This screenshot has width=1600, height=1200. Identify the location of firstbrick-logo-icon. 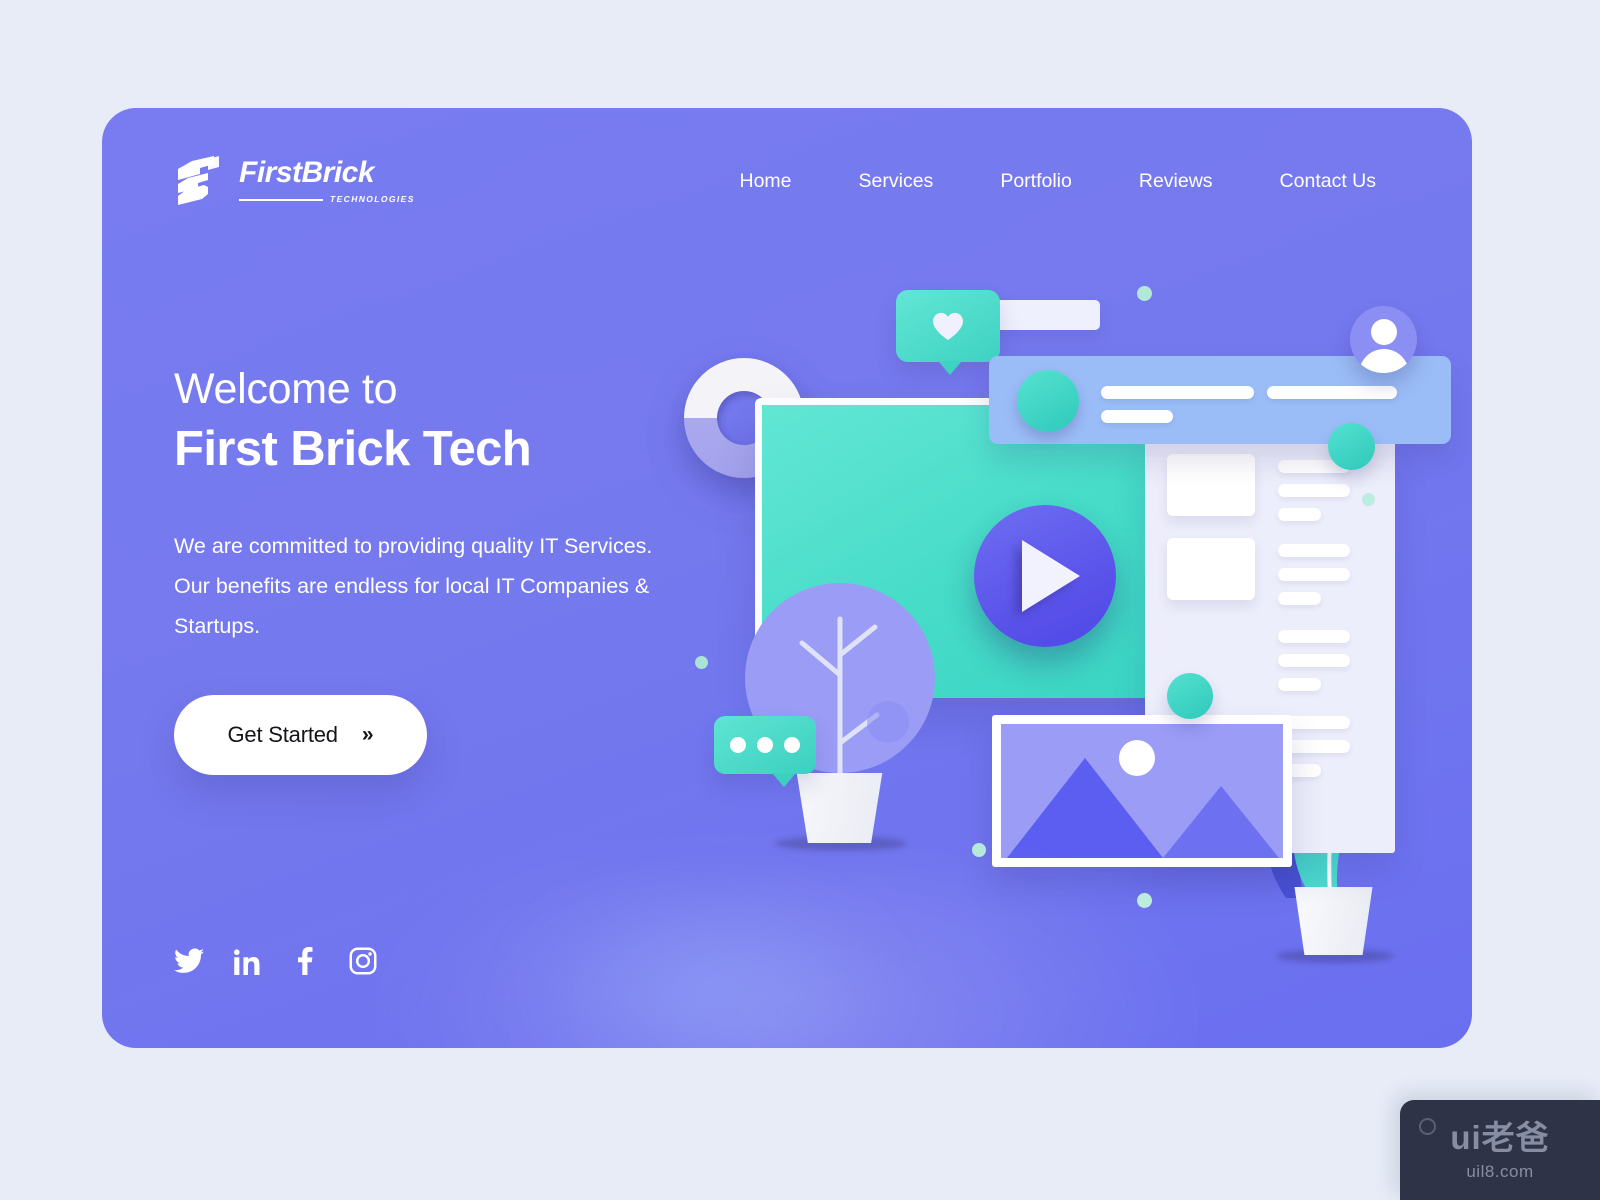
(198, 180).